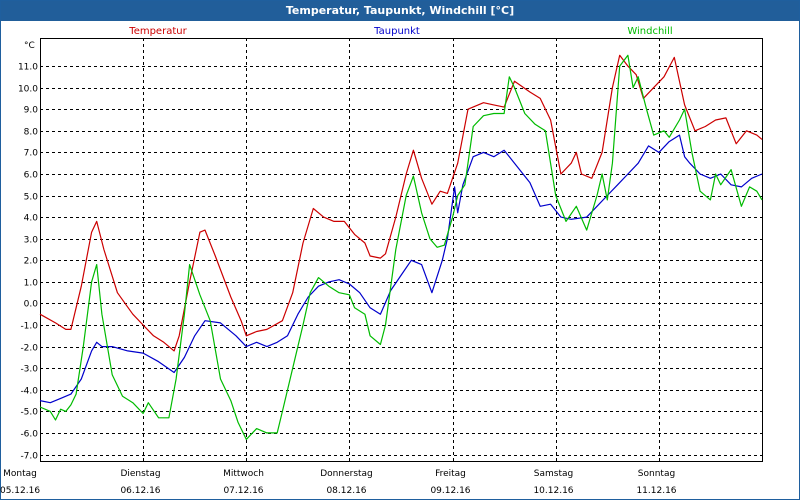 The image size is (800, 500). What do you see at coordinates (31, 262) in the screenshot?
I see `y-tick-label: 2.0` at bounding box center [31, 262].